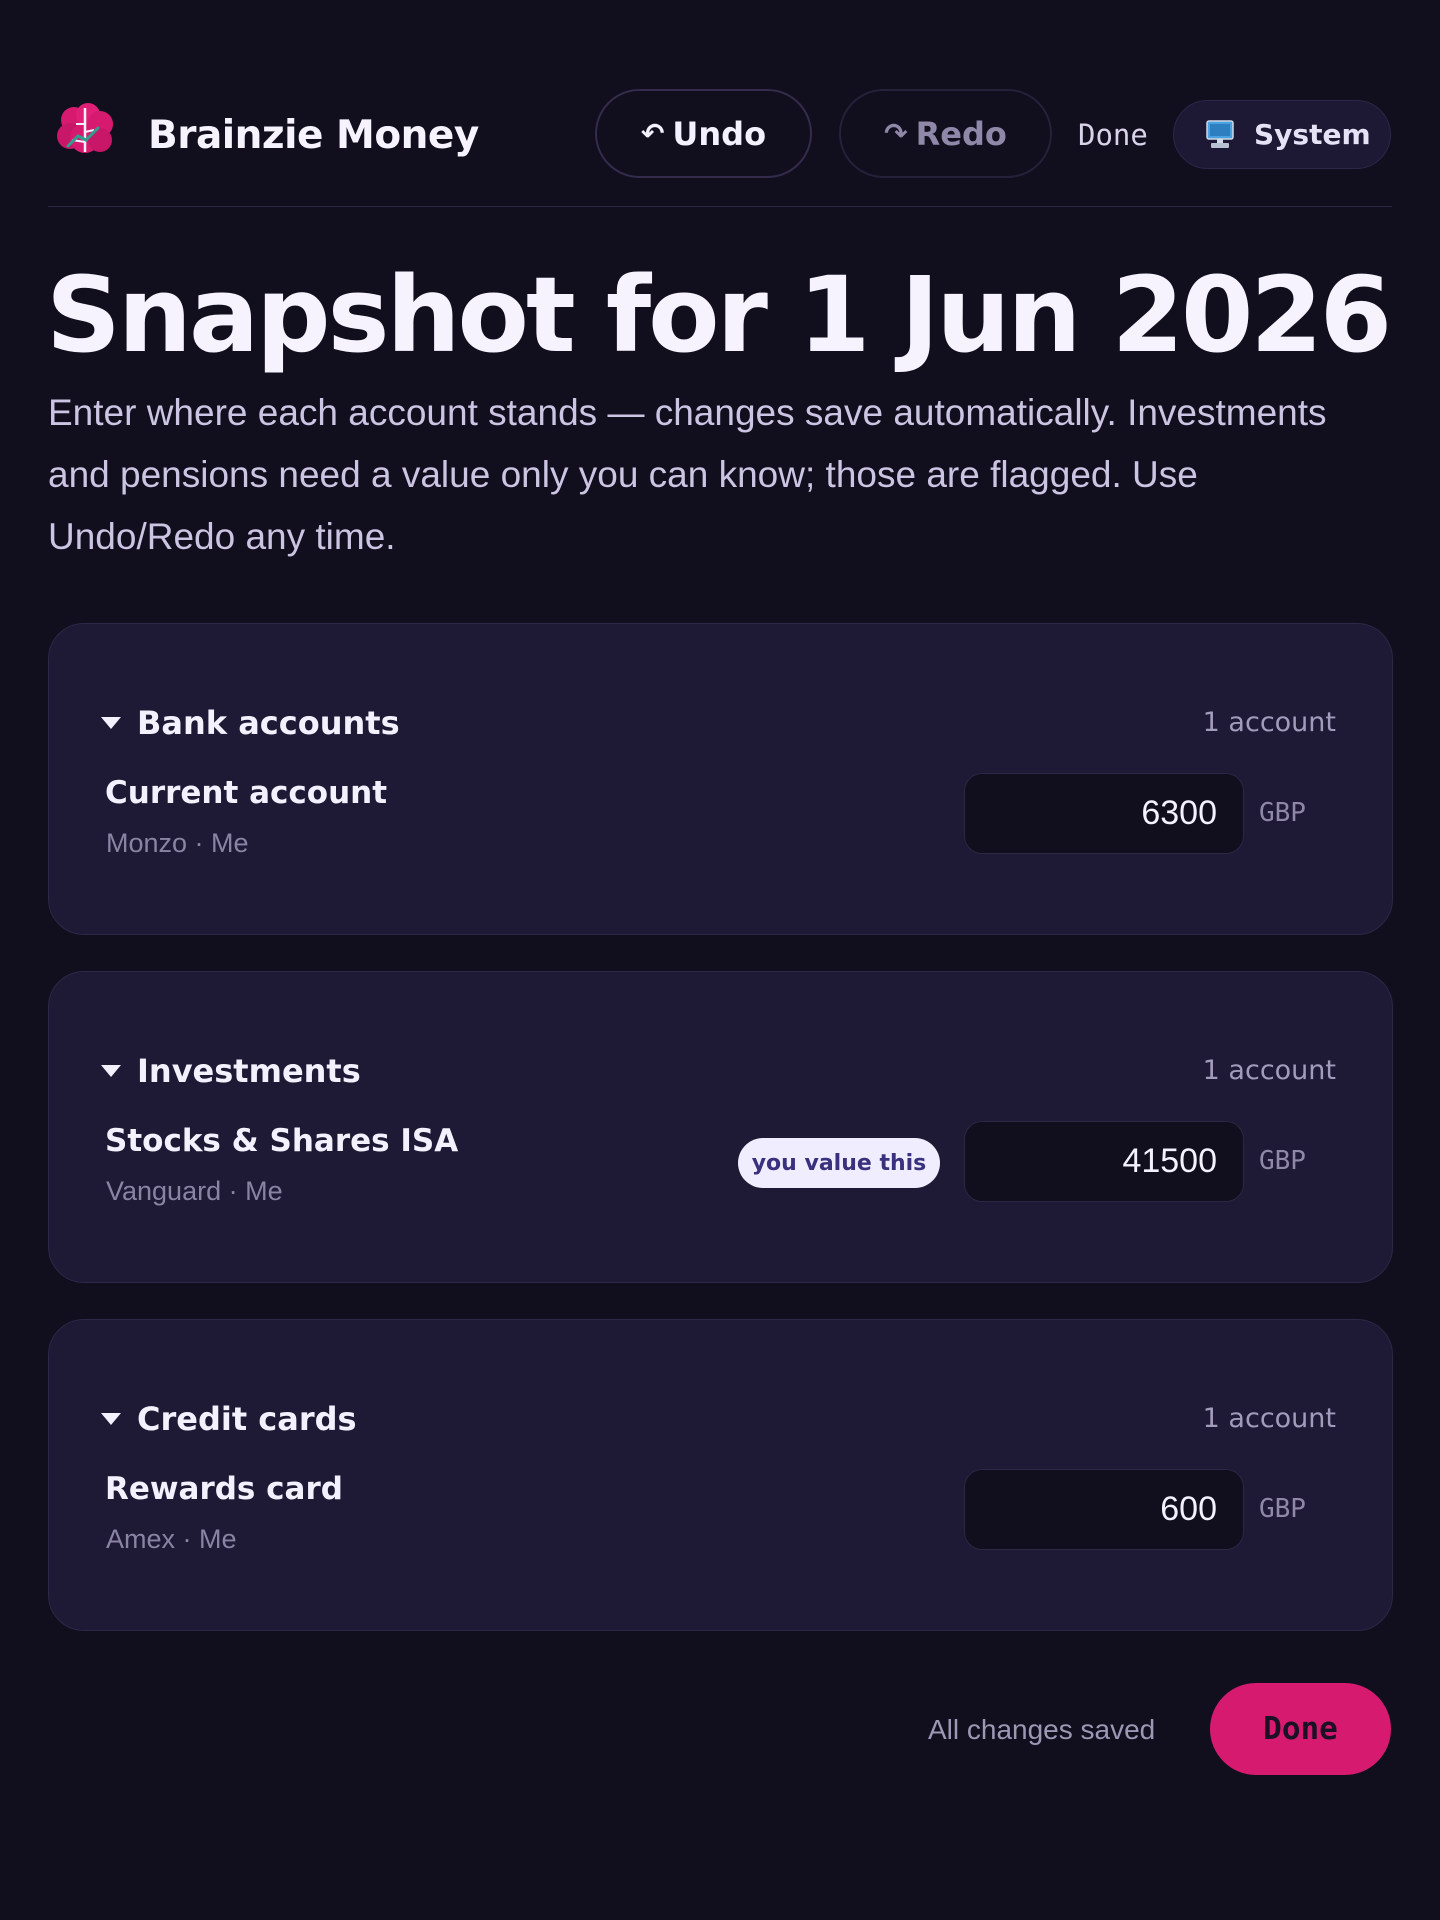 Image resolution: width=1440 pixels, height=1920 pixels. Describe the element at coordinates (1104, 1161) in the screenshot. I see `balance-input: 41500` at that location.